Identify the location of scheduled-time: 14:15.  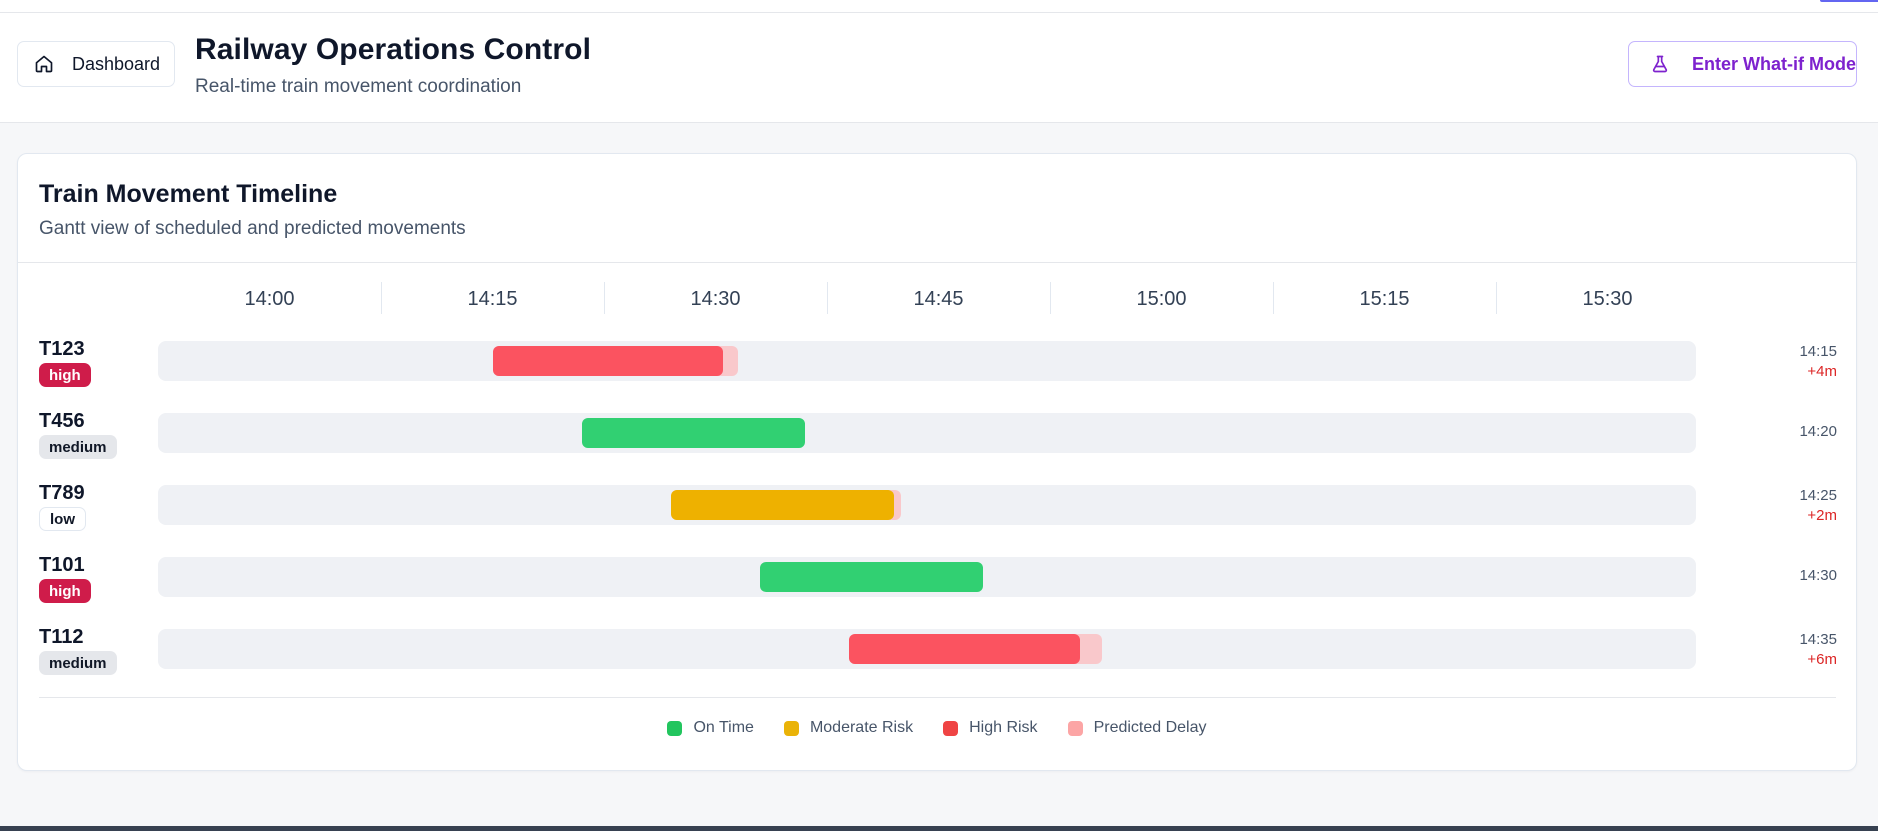
(1818, 351).